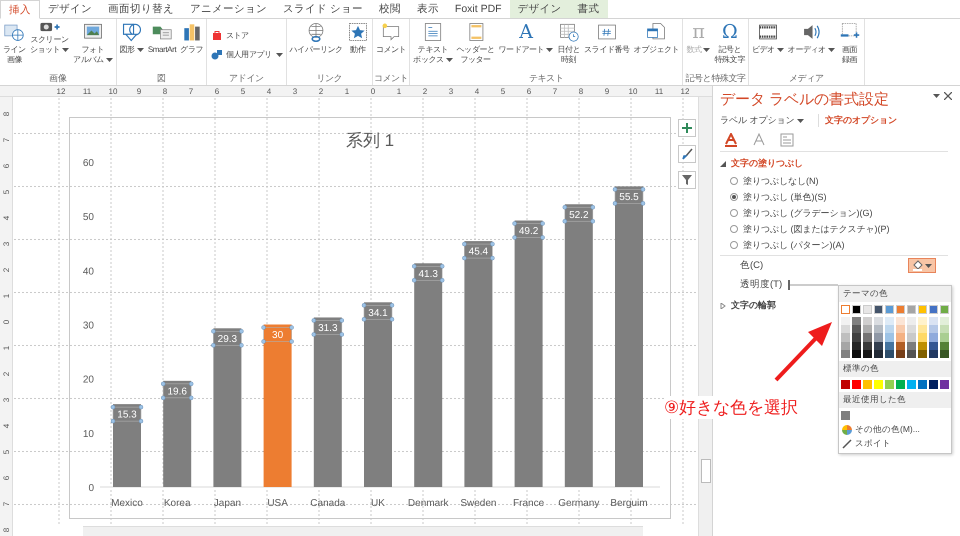  What do you see at coordinates (478, 9) in the screenshot?
I see `ribbon-tab: Foxit PDF` at bounding box center [478, 9].